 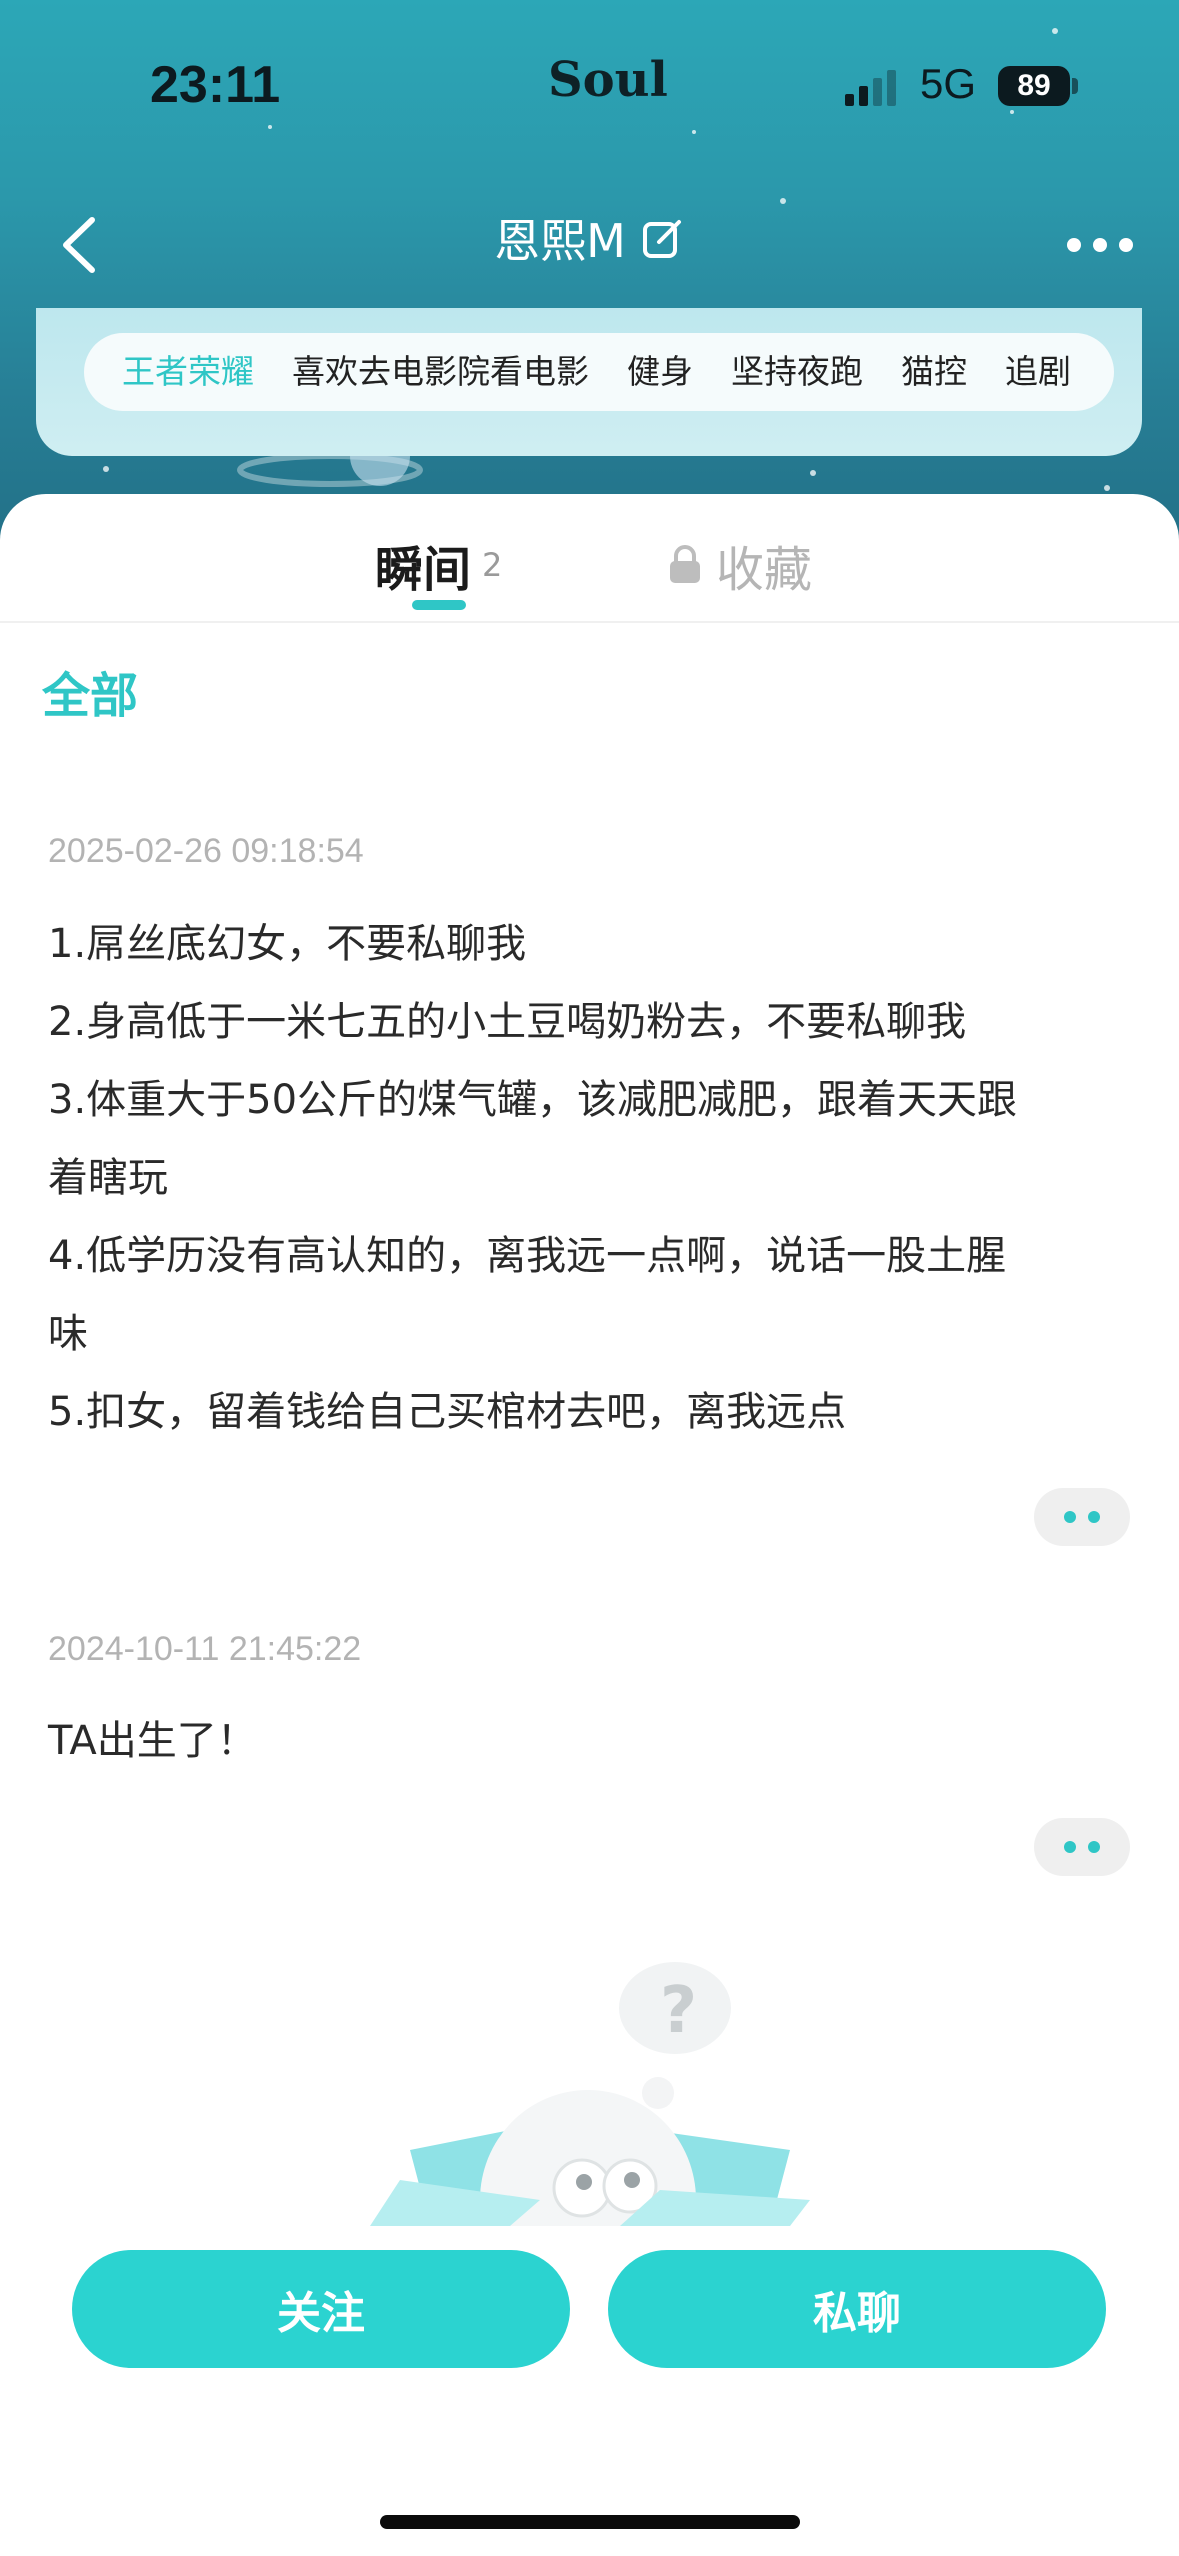 What do you see at coordinates (188, 373) in the screenshot?
I see `interest-tag: 王者荣耀` at bounding box center [188, 373].